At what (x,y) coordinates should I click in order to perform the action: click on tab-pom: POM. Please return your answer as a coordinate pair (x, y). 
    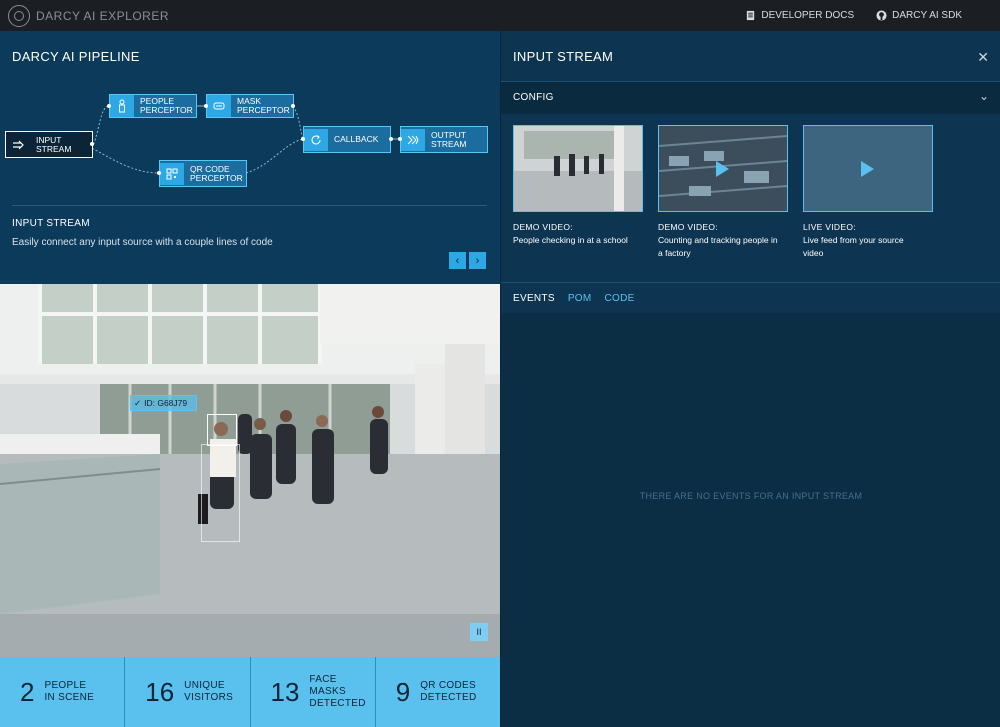
    Looking at the image, I should click on (580, 298).